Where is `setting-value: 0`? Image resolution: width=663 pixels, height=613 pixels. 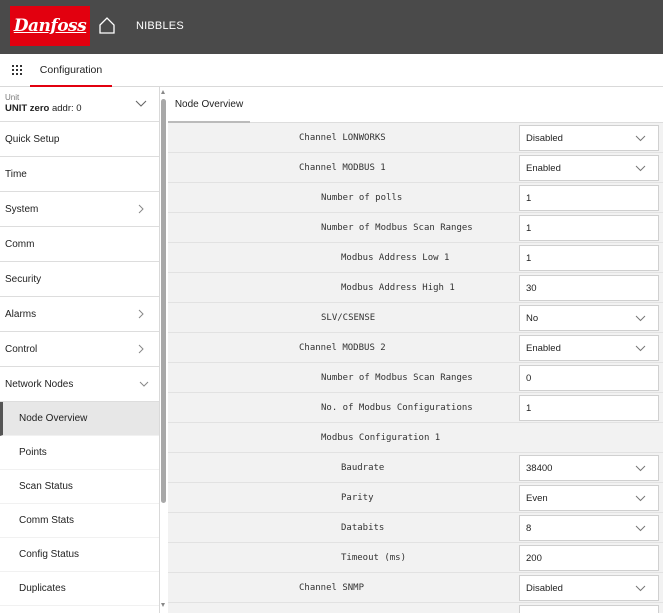 setting-value: 0 is located at coordinates (529, 378).